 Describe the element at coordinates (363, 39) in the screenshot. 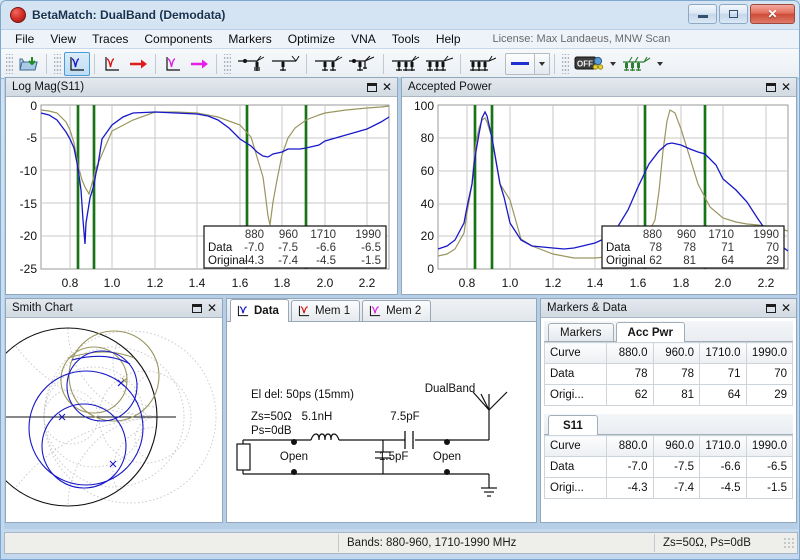

I see `menu-vna: VNA` at that location.